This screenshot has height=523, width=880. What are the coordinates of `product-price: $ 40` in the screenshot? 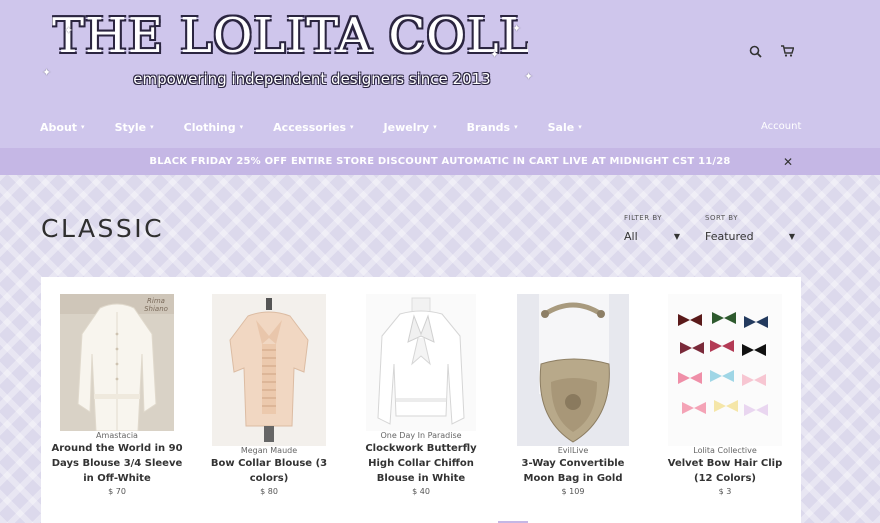 It's located at (421, 491).